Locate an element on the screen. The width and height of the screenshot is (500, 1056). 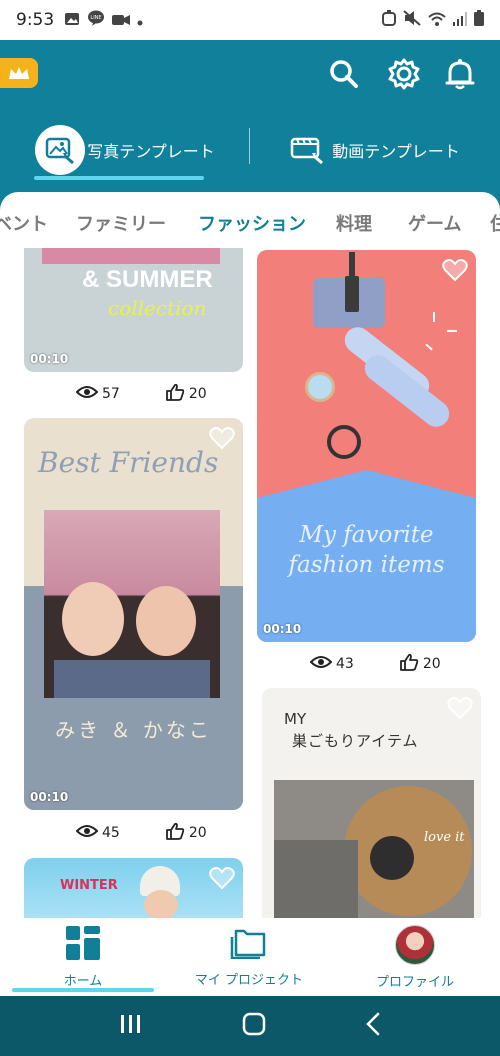
template-card: & SUMMER collection 00:10 is located at coordinates (133, 310).